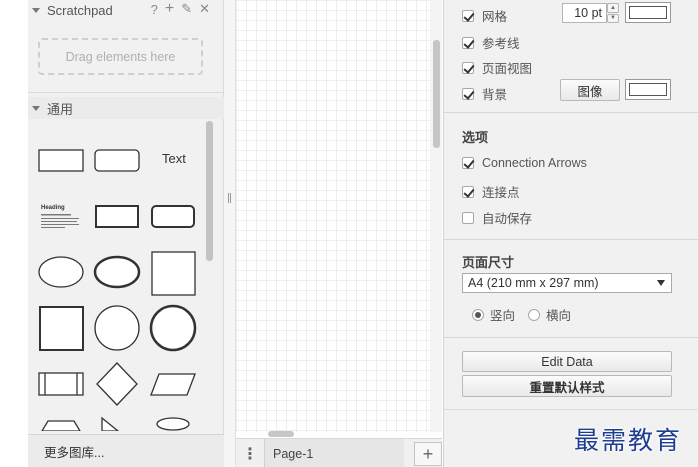 This screenshot has width=698, height=467. I want to click on shape-double-circle, so click(173, 328).